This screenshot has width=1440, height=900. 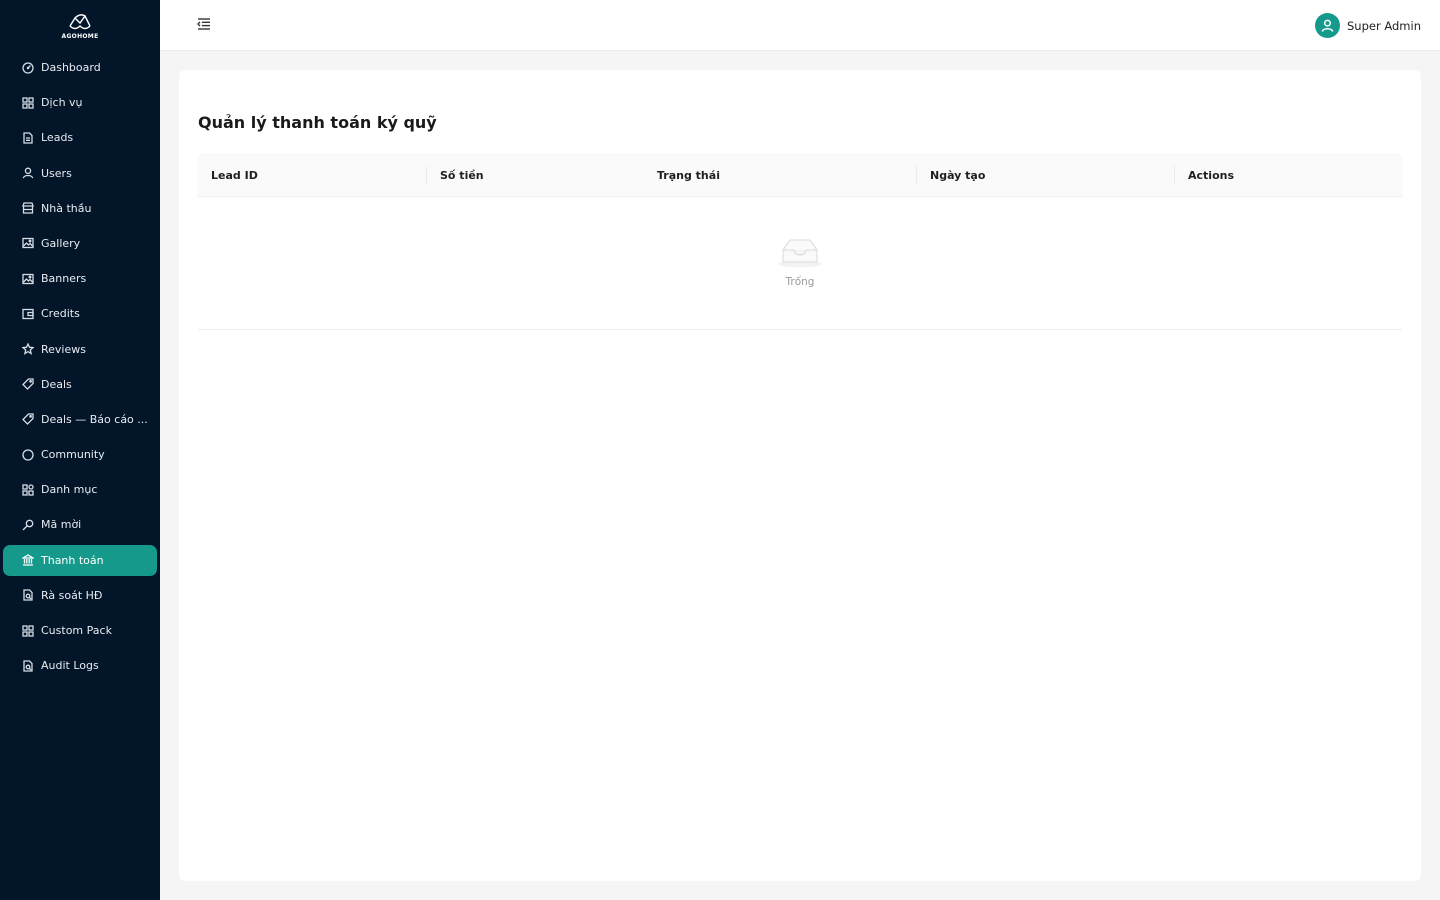 I want to click on column-header-amount: Số tiền, so click(x=462, y=175).